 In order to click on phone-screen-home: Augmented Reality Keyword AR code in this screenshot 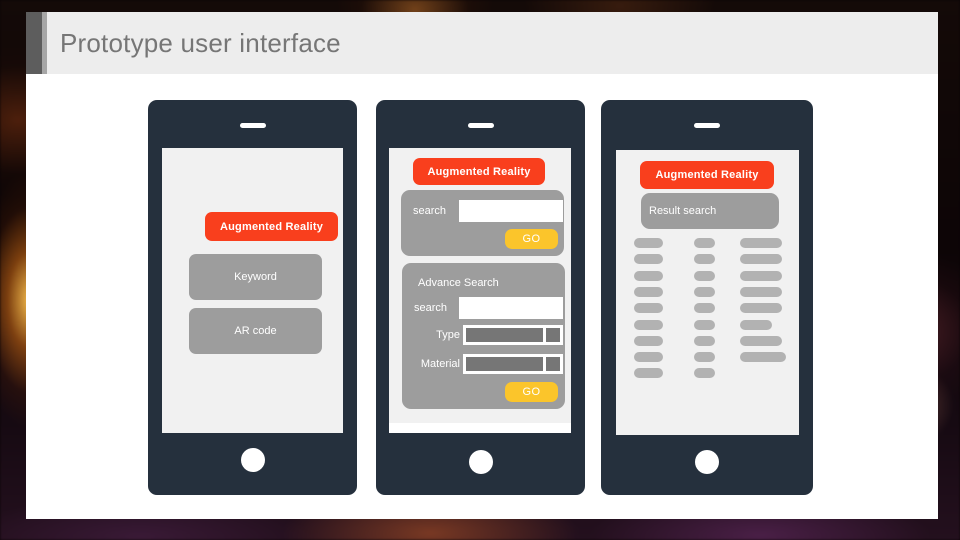, I will do `click(252, 290)`.